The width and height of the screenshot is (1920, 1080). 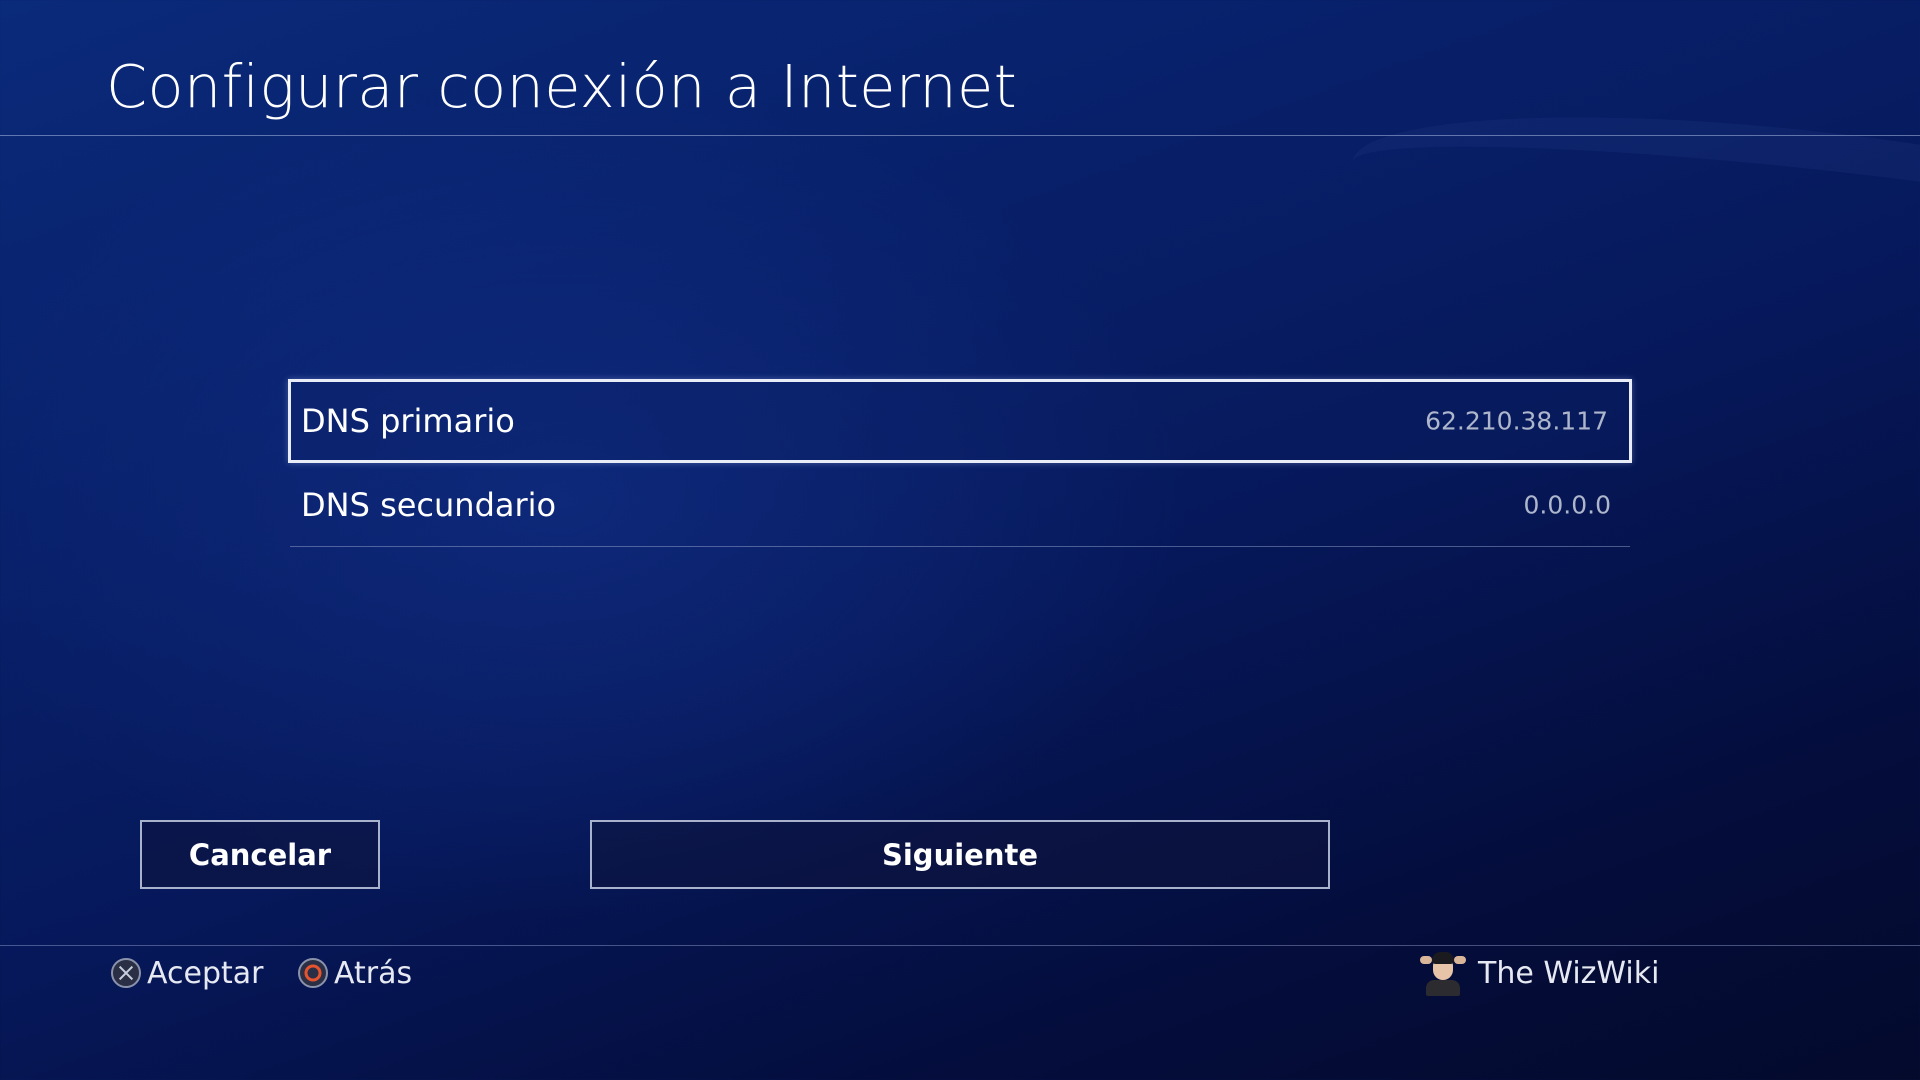 I want to click on dns-secondary-label: DNS secundario, so click(x=429, y=504).